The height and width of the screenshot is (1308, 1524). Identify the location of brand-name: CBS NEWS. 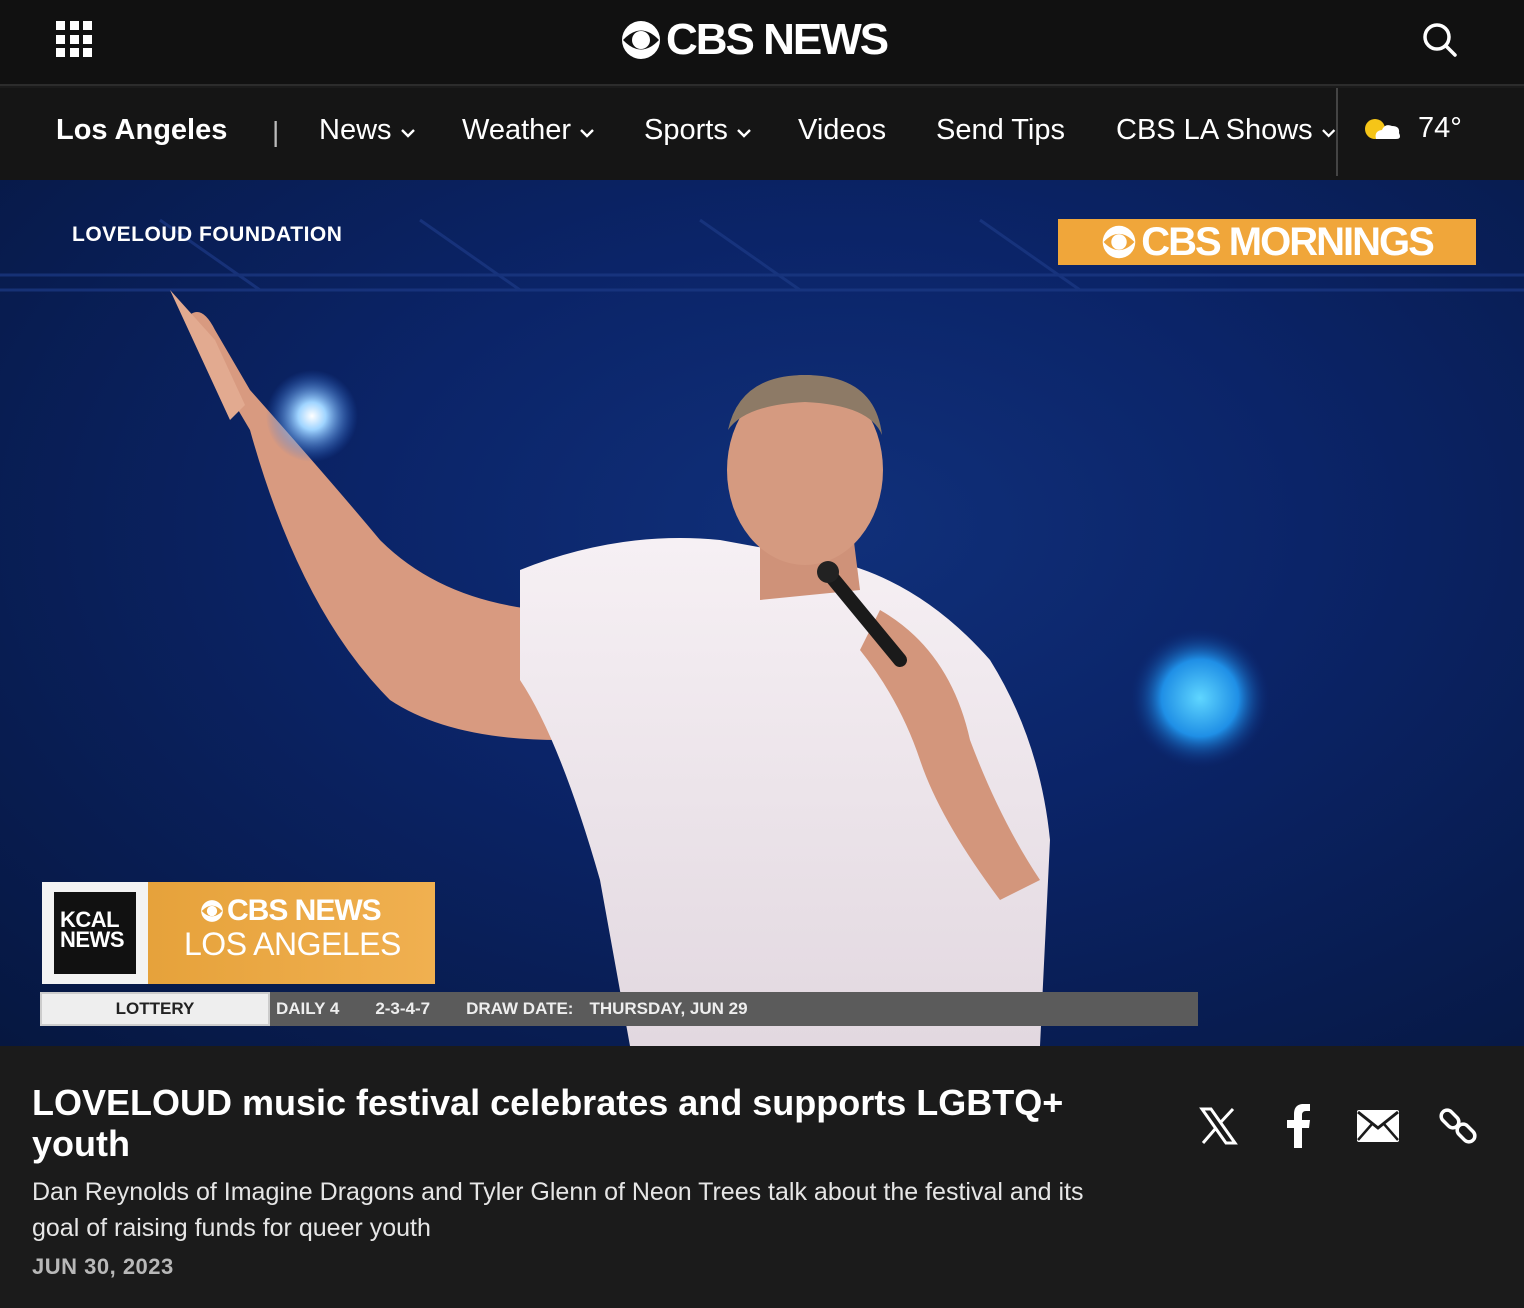
(777, 39).